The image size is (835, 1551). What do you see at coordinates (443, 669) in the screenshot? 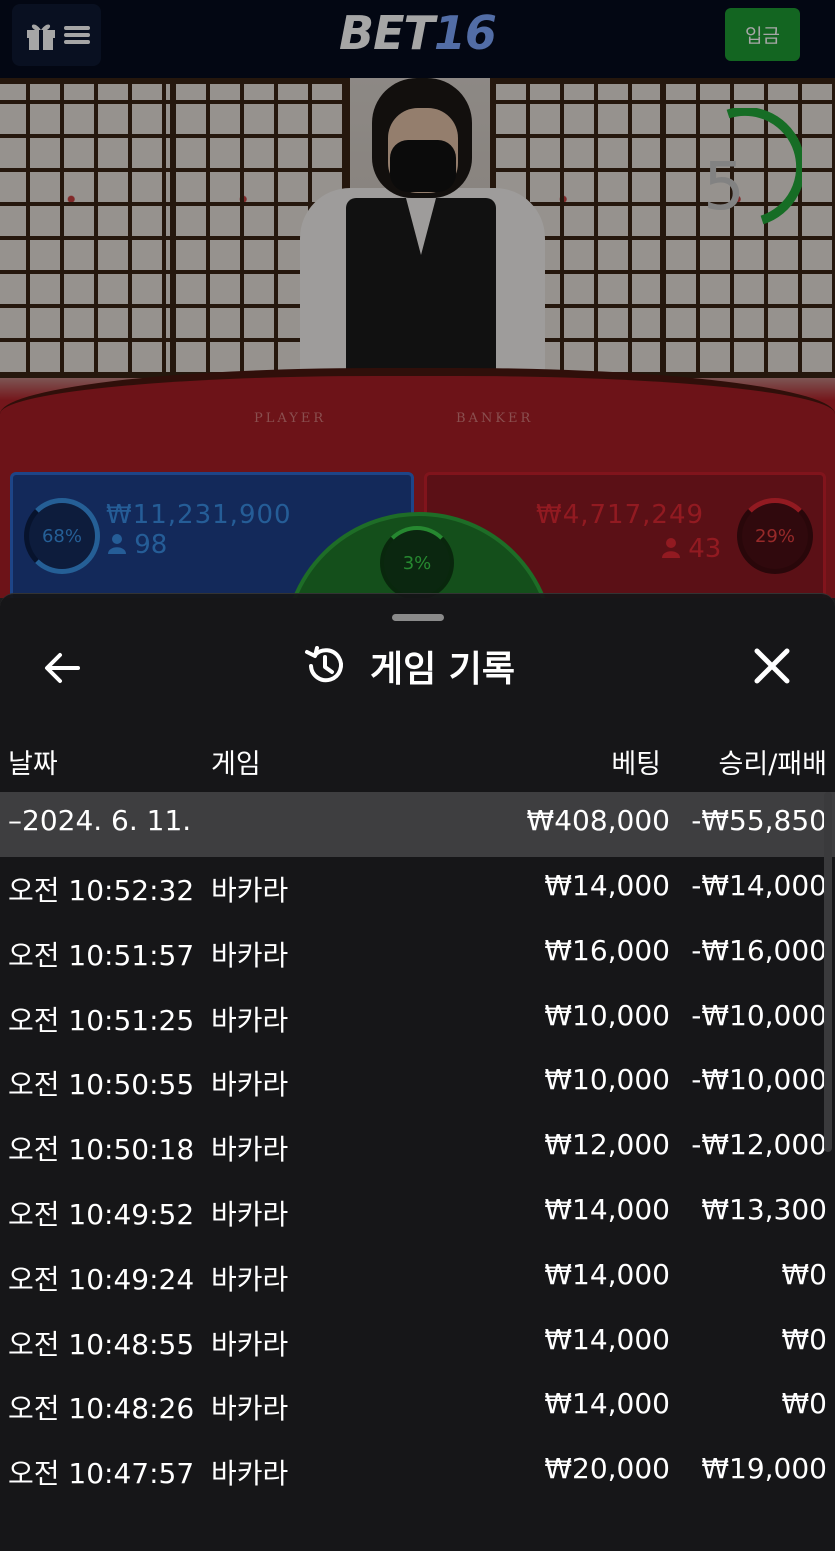
I see `sheet-title: 게임 기록` at bounding box center [443, 669].